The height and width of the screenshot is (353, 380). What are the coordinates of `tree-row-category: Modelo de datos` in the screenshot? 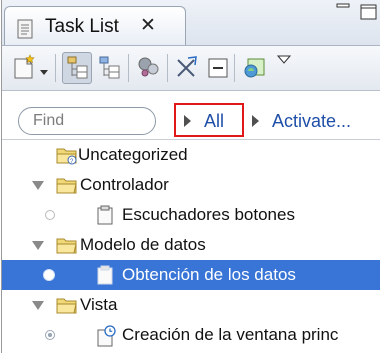 It's located at (191, 245).